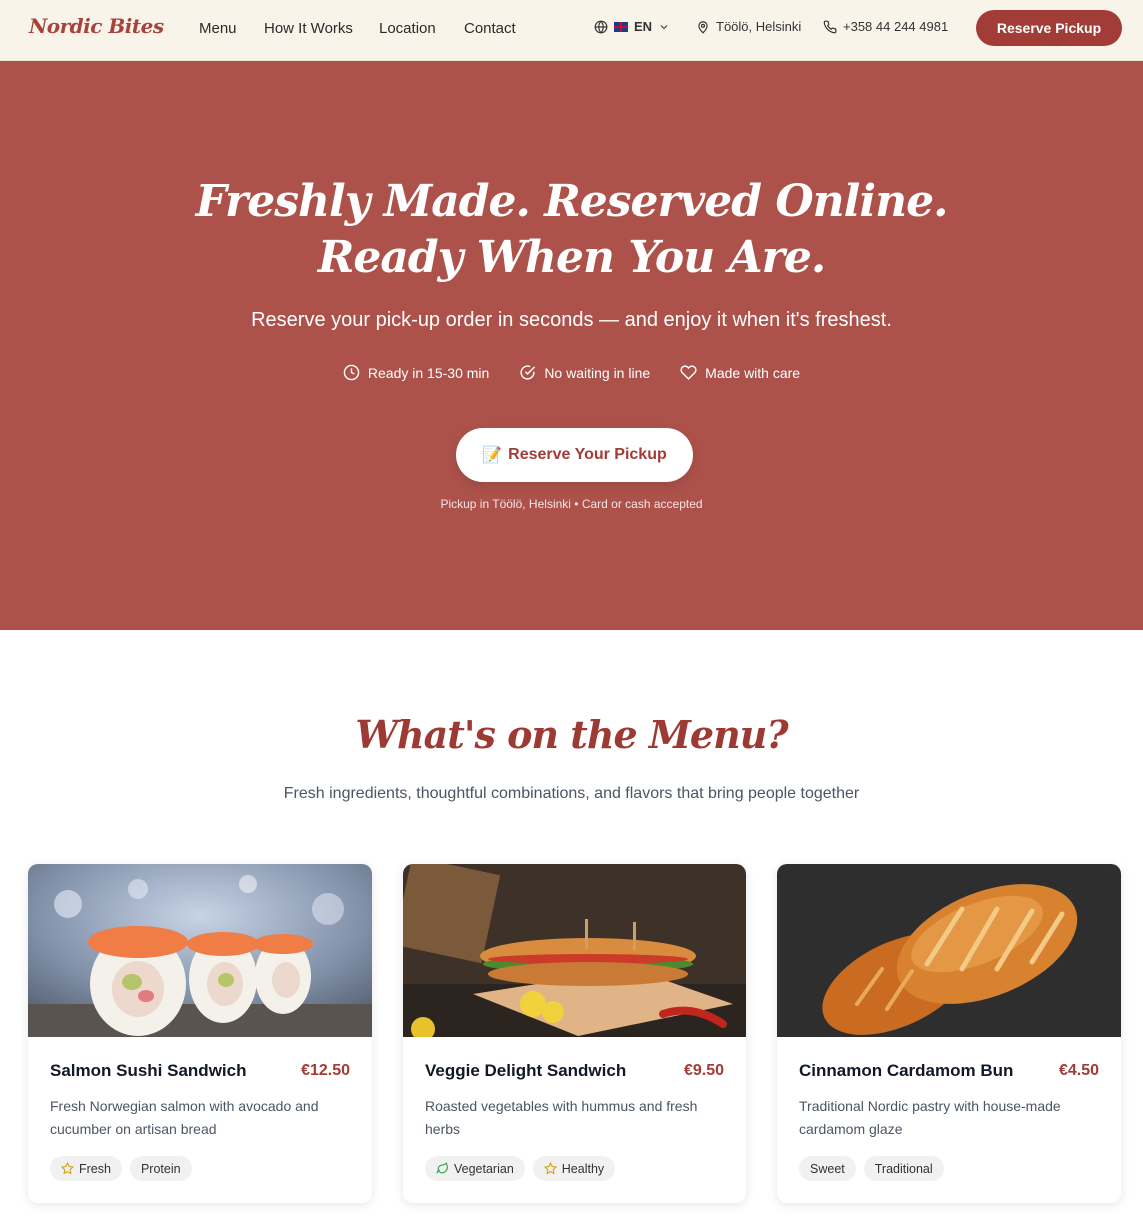 The image size is (1143, 1220). What do you see at coordinates (621, 26) in the screenshot?
I see `uk-flag-icon` at bounding box center [621, 26].